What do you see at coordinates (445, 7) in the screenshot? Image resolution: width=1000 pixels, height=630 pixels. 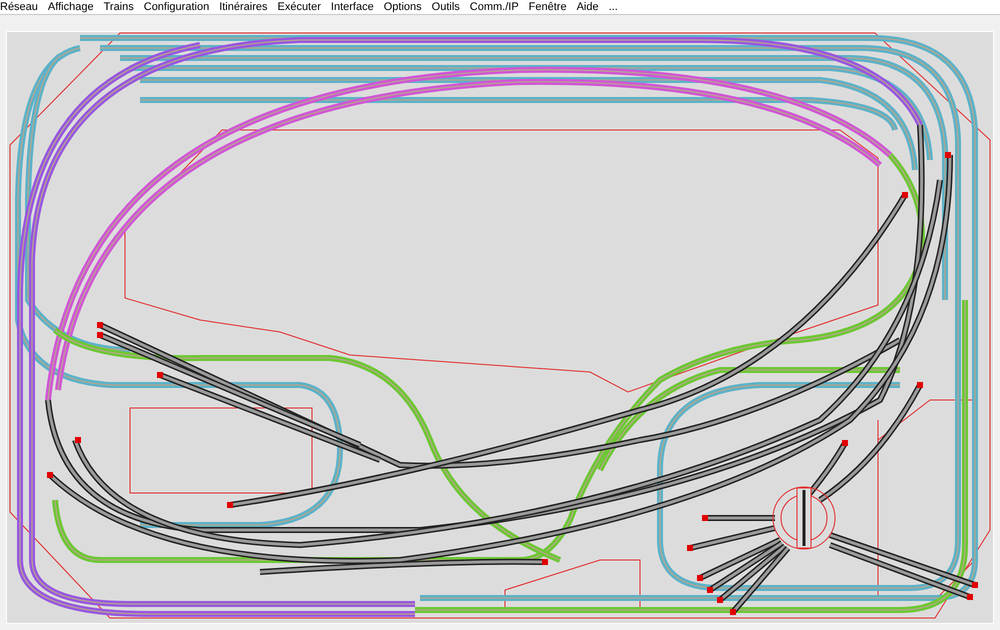 I see `menu-item: Outils` at bounding box center [445, 7].